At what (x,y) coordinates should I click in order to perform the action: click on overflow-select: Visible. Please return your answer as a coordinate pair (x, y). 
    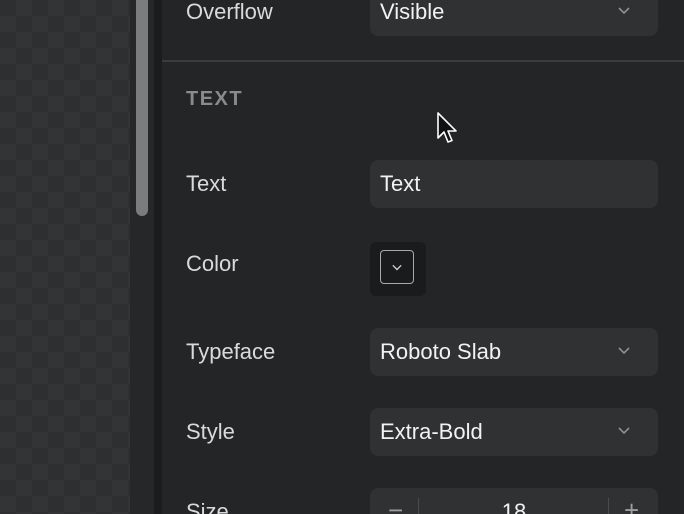
    Looking at the image, I should click on (514, 18).